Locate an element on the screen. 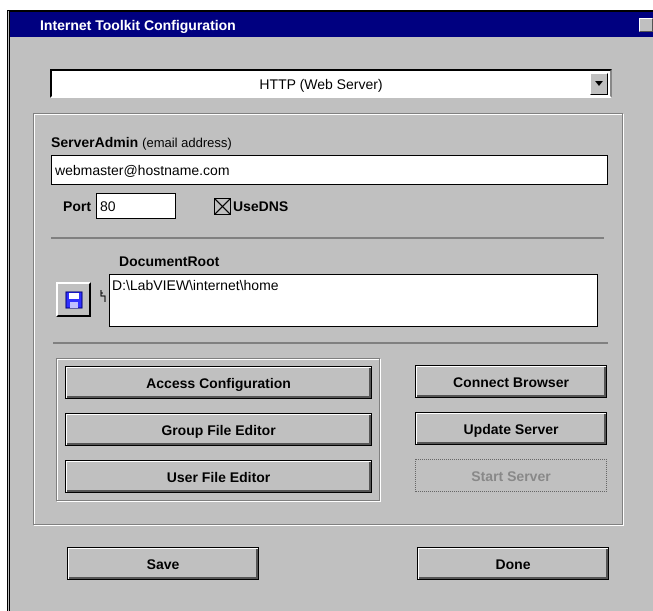 The image size is (653, 611). port-label: Port is located at coordinates (77, 206).